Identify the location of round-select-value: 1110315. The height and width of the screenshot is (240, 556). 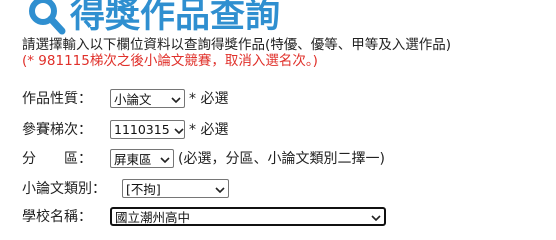
(142, 129).